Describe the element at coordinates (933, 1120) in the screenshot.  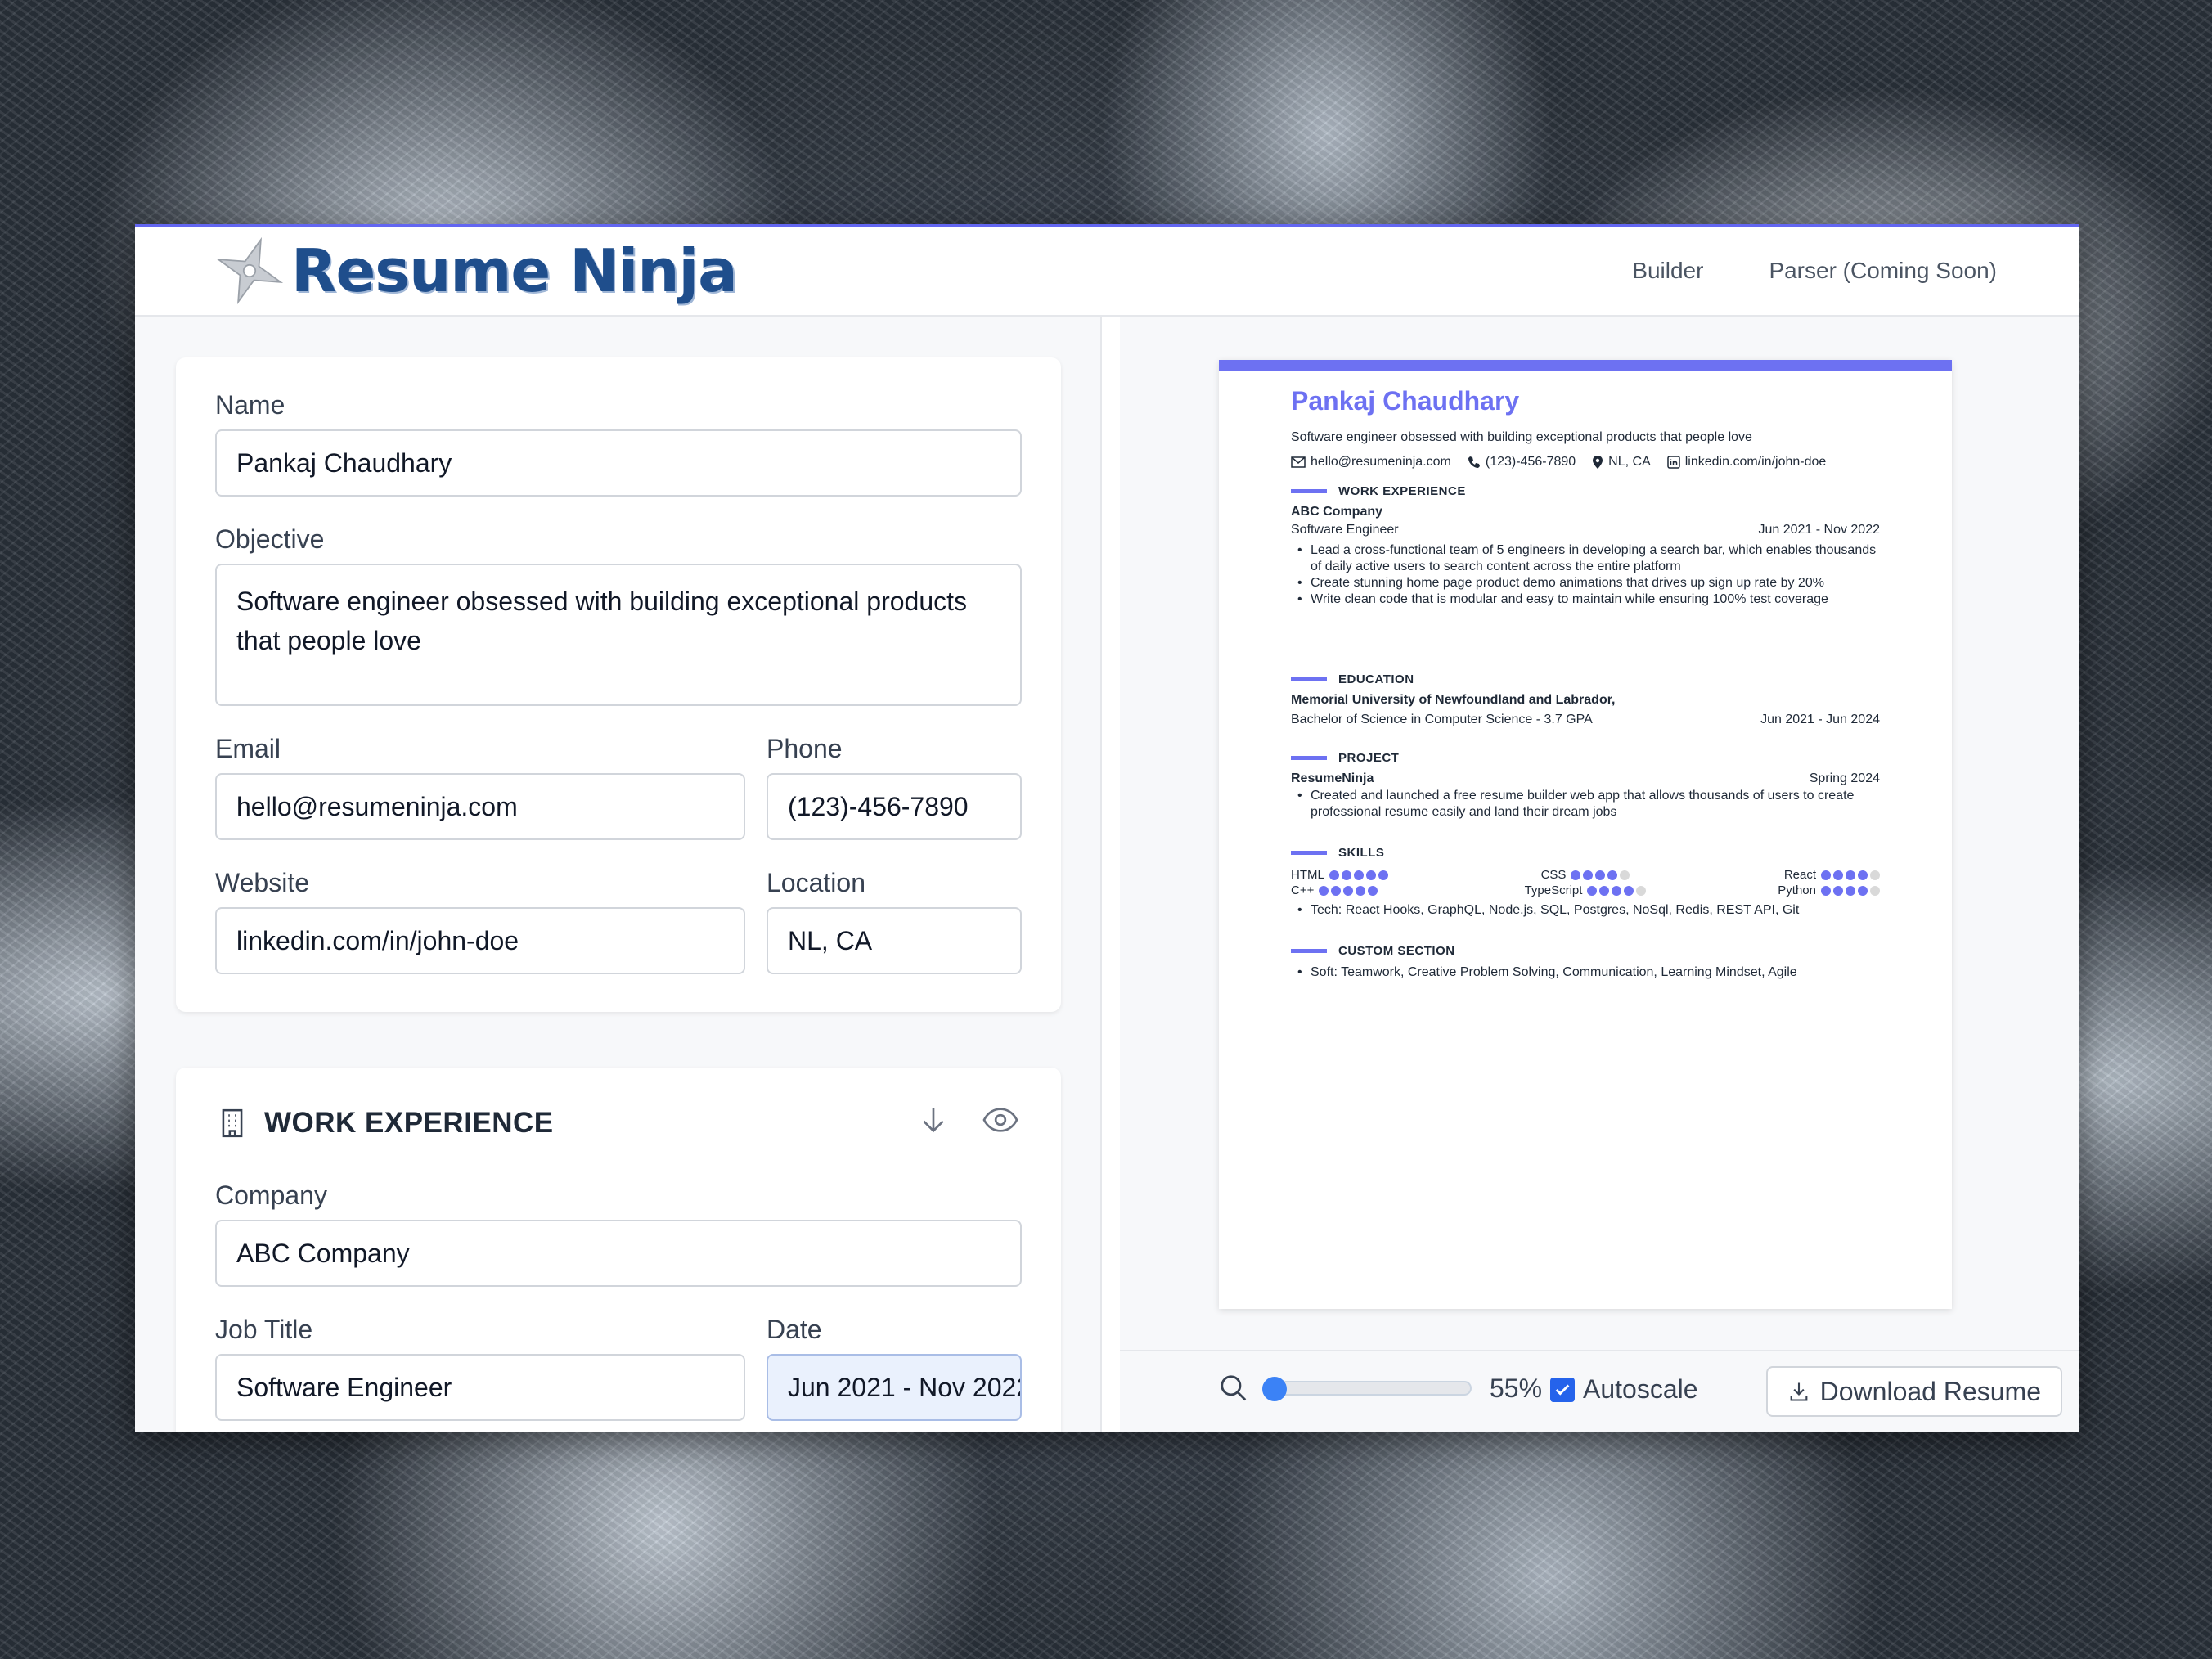
I see `arrow-down-icon` at that location.